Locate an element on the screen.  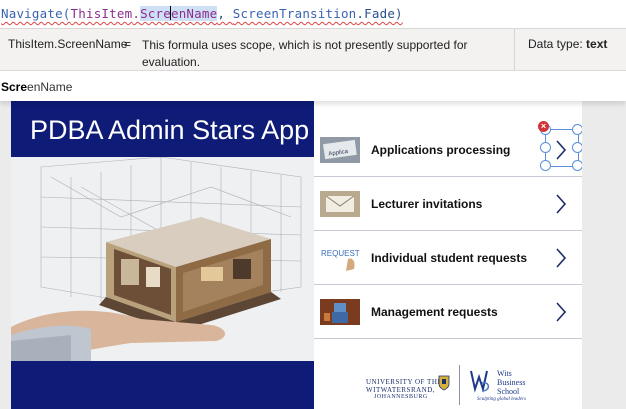
item-label: Applications processing is located at coordinates (441, 150).